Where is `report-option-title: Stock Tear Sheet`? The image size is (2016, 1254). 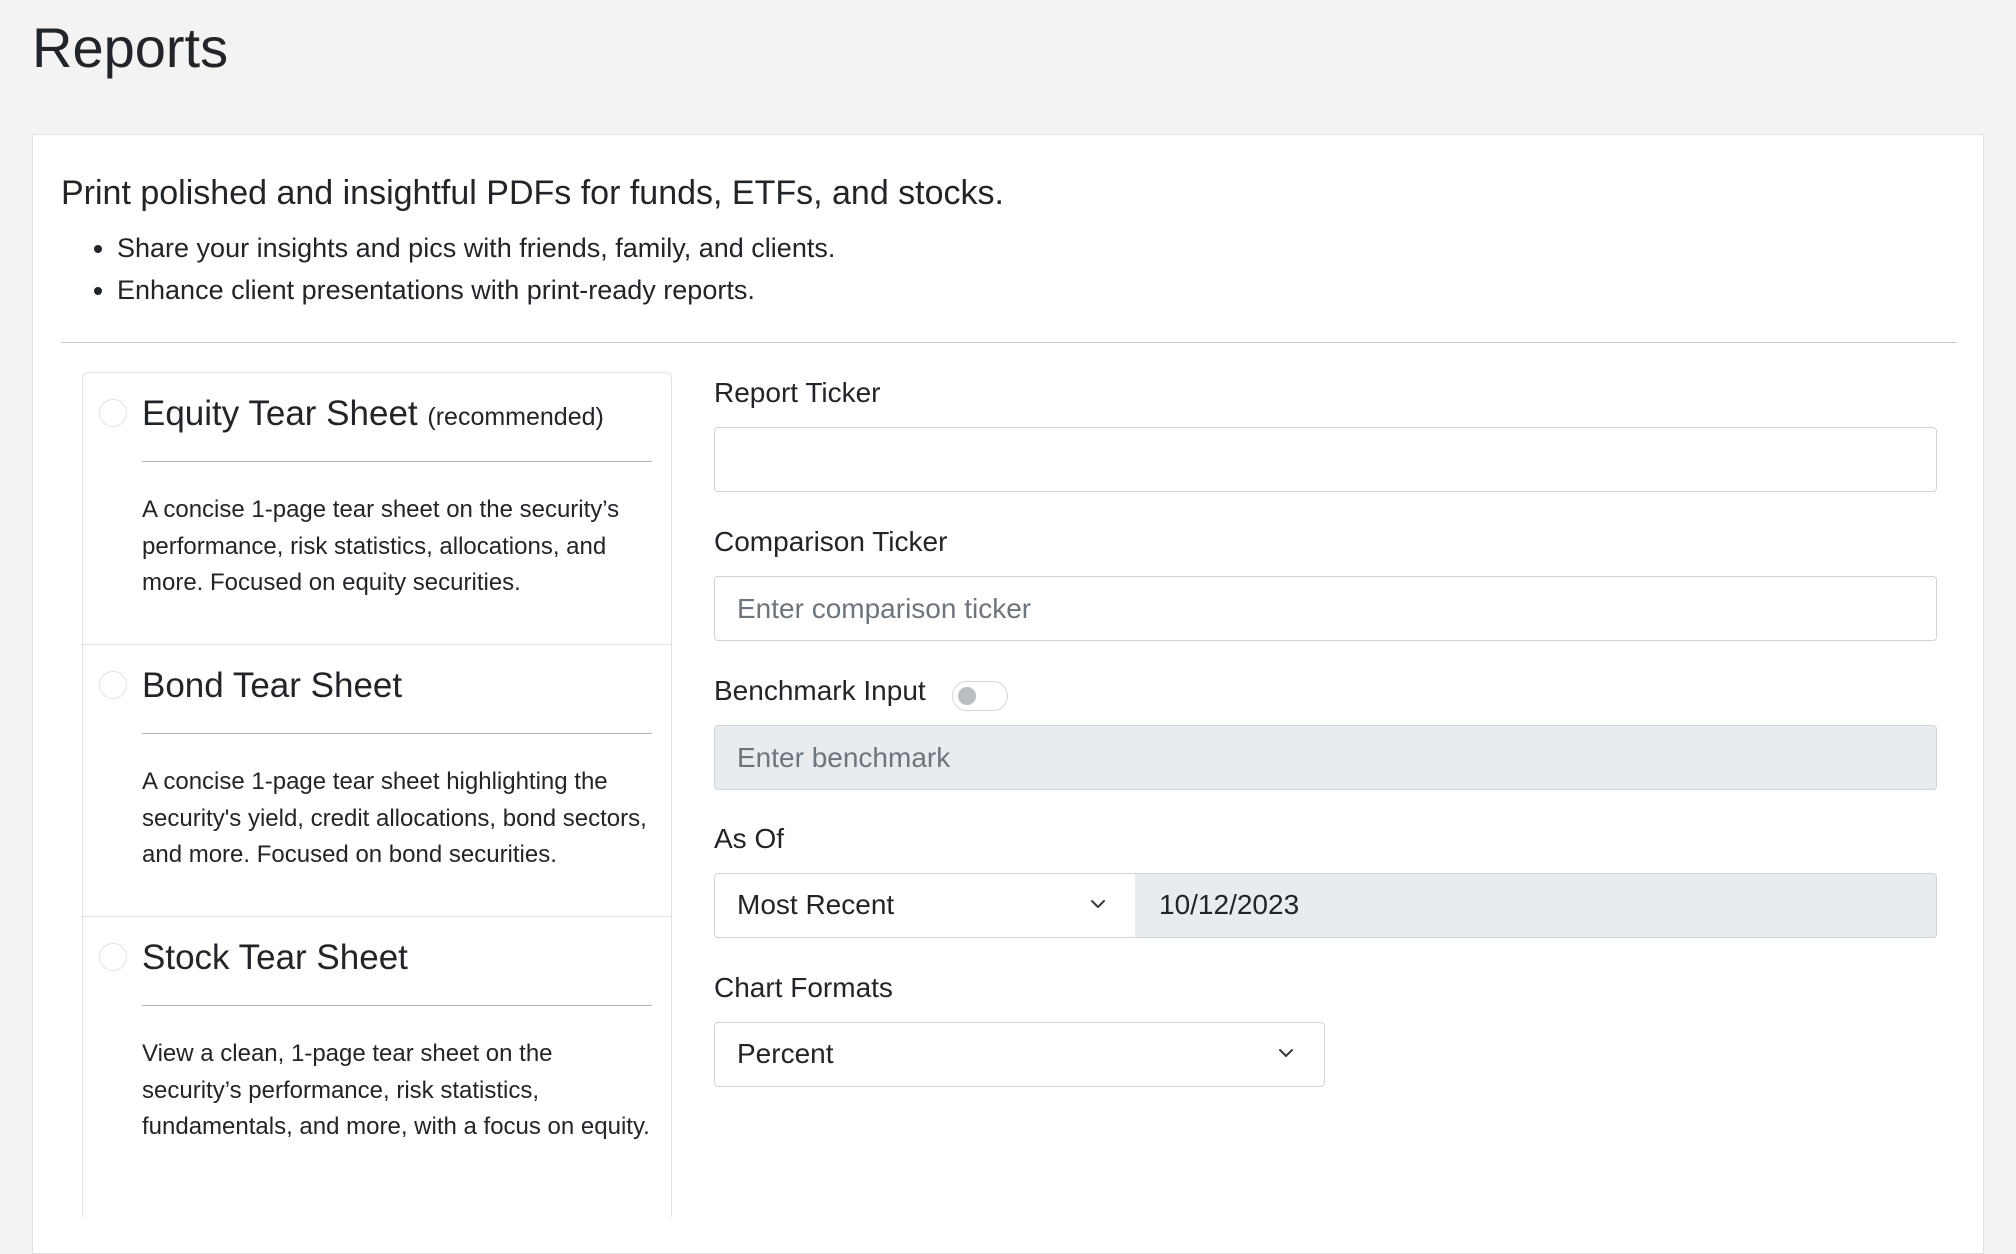 report-option-title: Stock Tear Sheet is located at coordinates (275, 958).